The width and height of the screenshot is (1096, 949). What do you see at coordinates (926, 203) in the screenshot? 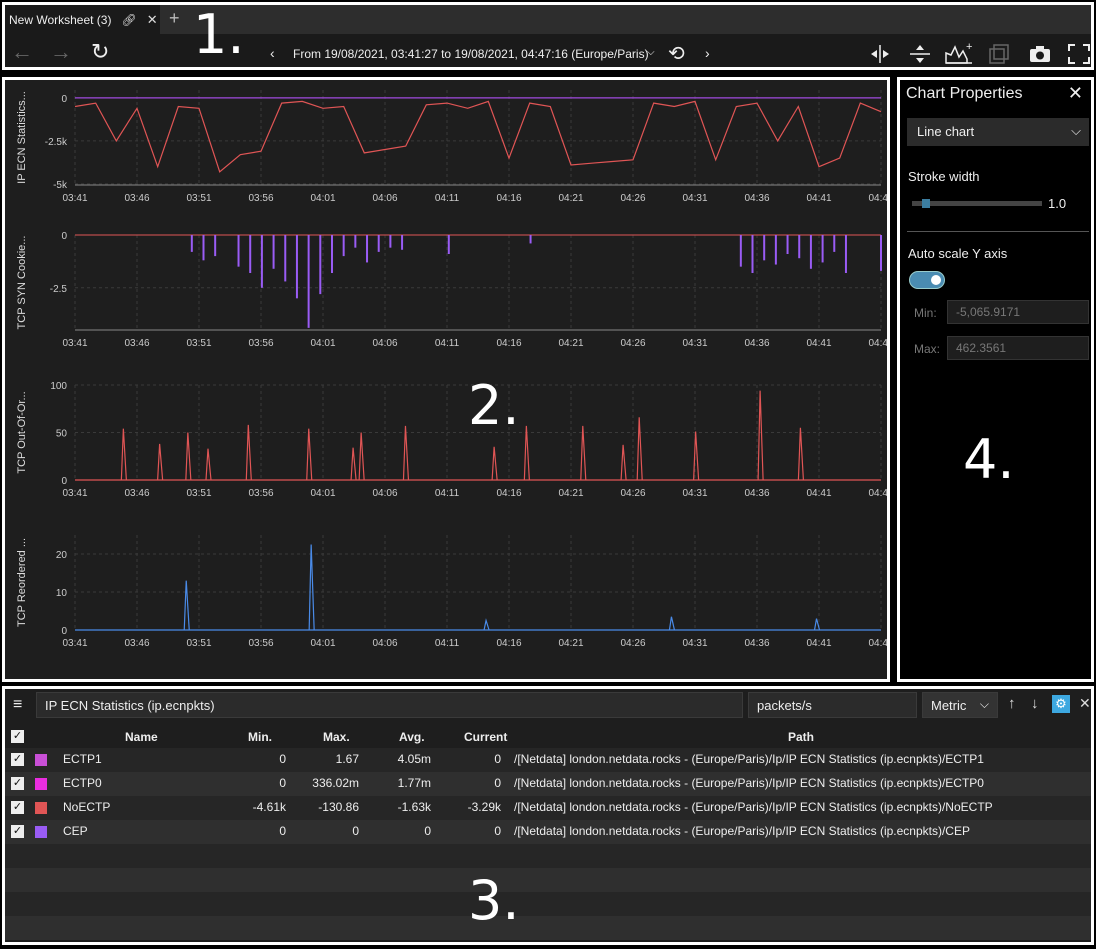
I see `slider-thumb` at bounding box center [926, 203].